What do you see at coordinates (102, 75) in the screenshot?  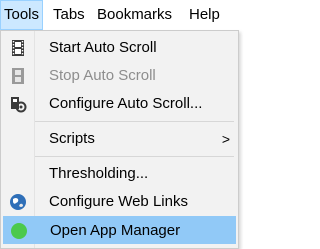 I see `menu-item-label: Stop Auto Scroll` at bounding box center [102, 75].